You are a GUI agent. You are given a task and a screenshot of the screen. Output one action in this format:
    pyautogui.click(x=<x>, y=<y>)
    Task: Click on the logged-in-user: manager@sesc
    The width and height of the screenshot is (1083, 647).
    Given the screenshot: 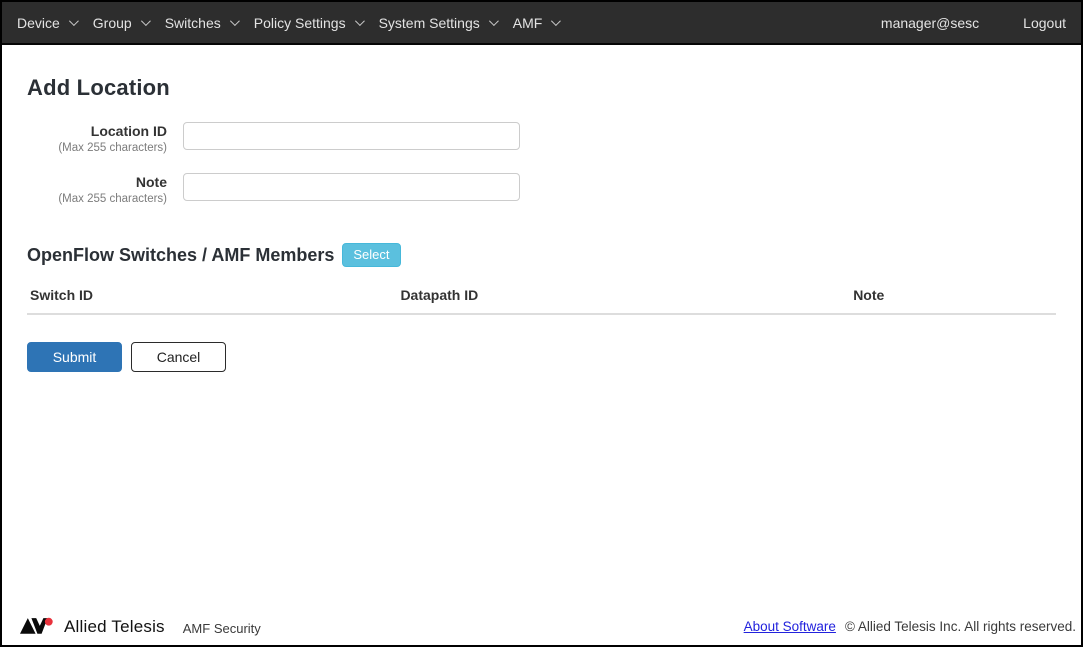 What is the action you would take?
    pyautogui.click(x=930, y=22)
    